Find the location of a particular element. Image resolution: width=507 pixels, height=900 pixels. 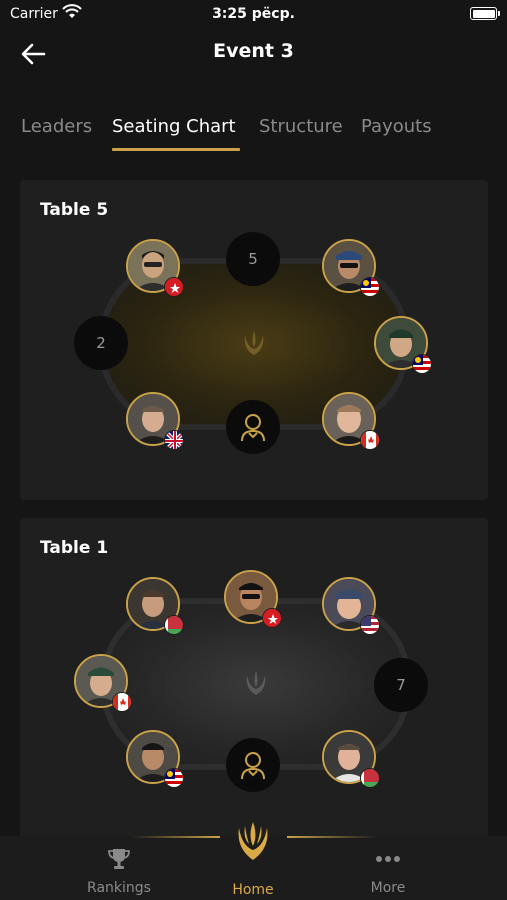

table-name: Table 5 is located at coordinates (74, 210).